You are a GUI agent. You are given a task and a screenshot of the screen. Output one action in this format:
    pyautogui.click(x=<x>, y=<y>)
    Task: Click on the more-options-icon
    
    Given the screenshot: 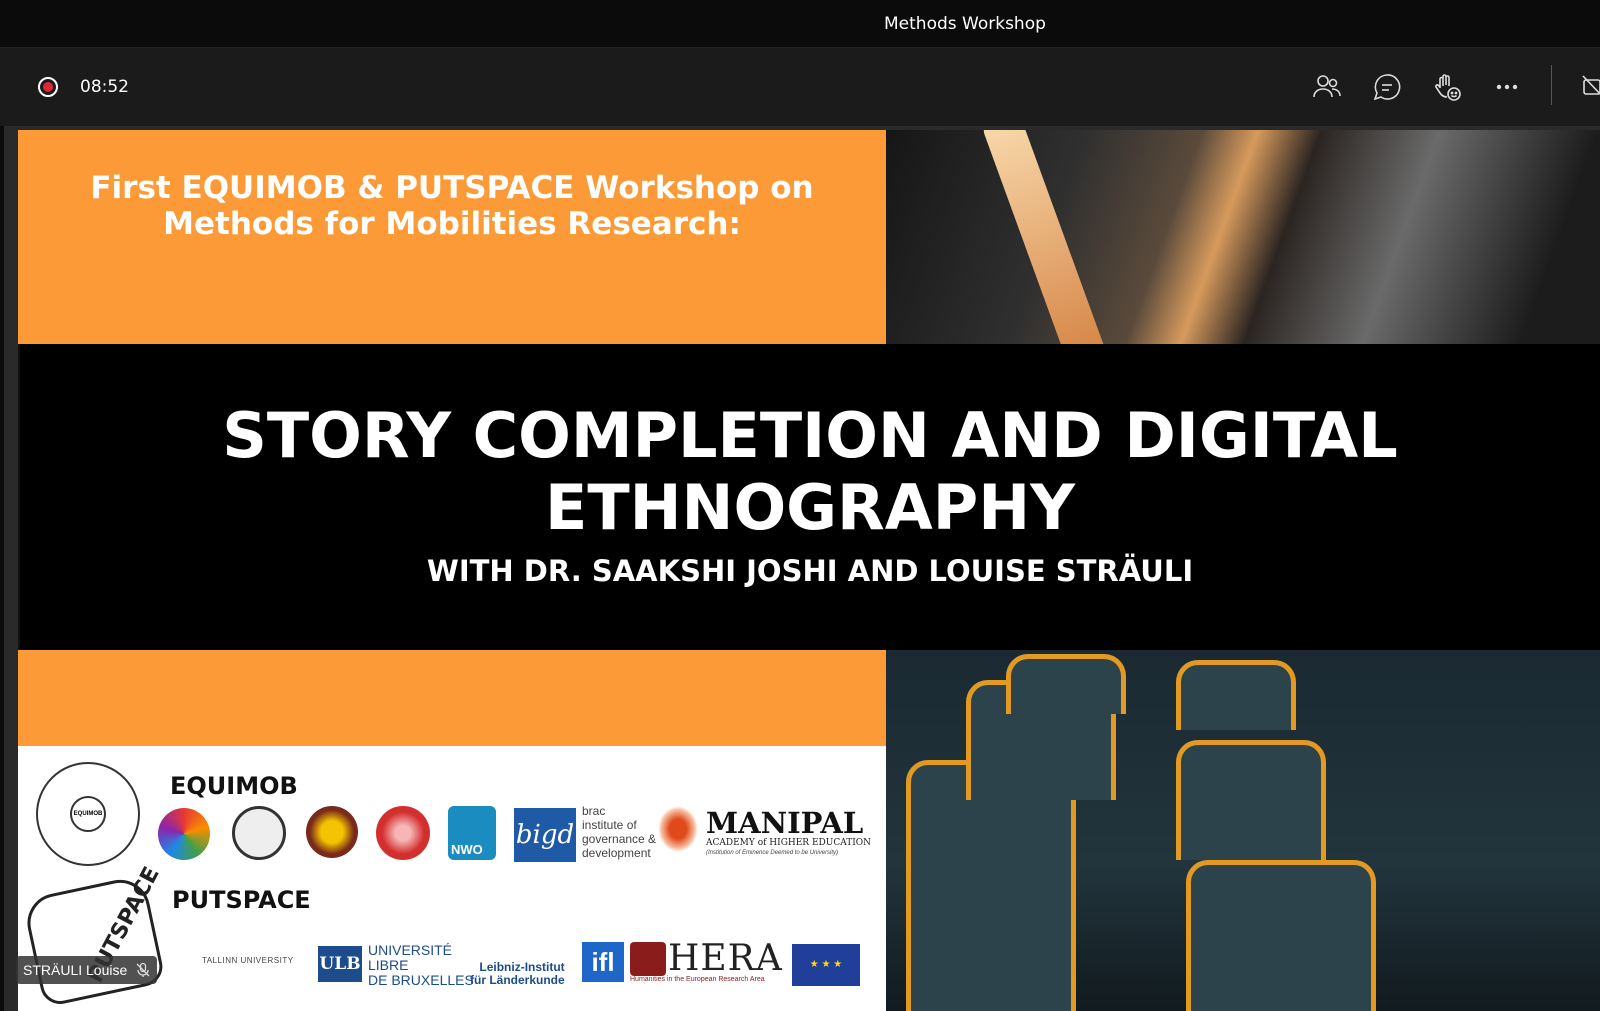 What is the action you would take?
    pyautogui.click(x=1507, y=87)
    